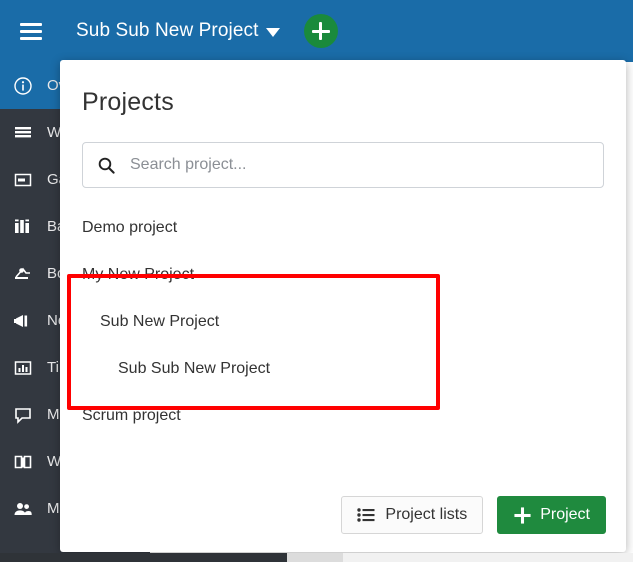 The width and height of the screenshot is (633, 562). I want to click on info-circle-icon, so click(27, 86).